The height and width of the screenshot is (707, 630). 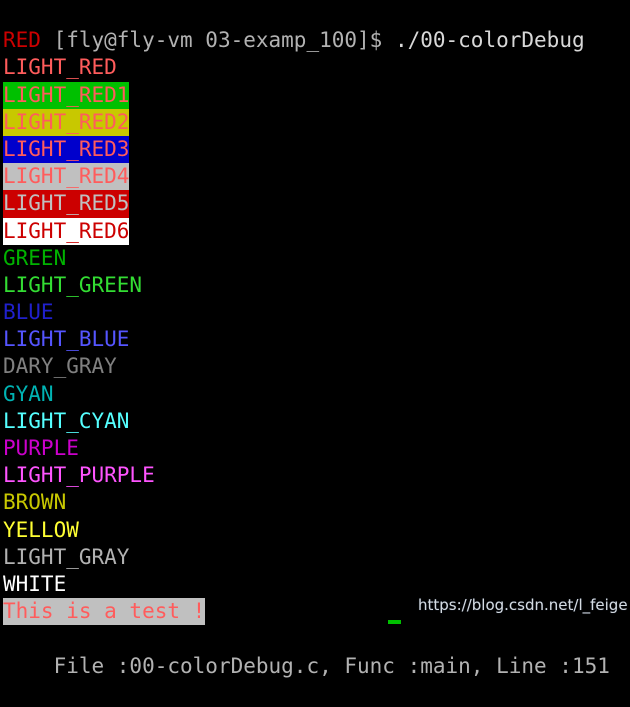 What do you see at coordinates (35, 502) in the screenshot?
I see `output-line-text: BROWN` at bounding box center [35, 502].